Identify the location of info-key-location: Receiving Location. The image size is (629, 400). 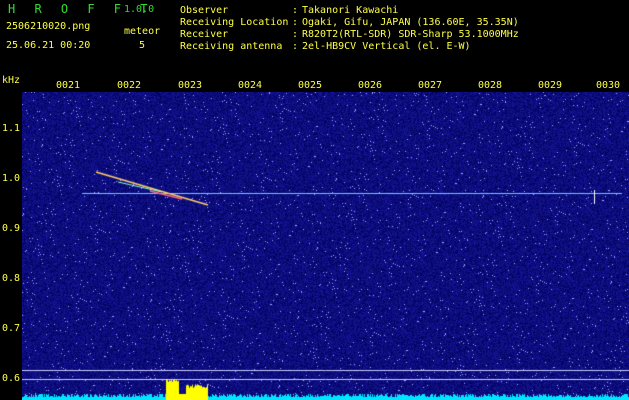
(234, 22).